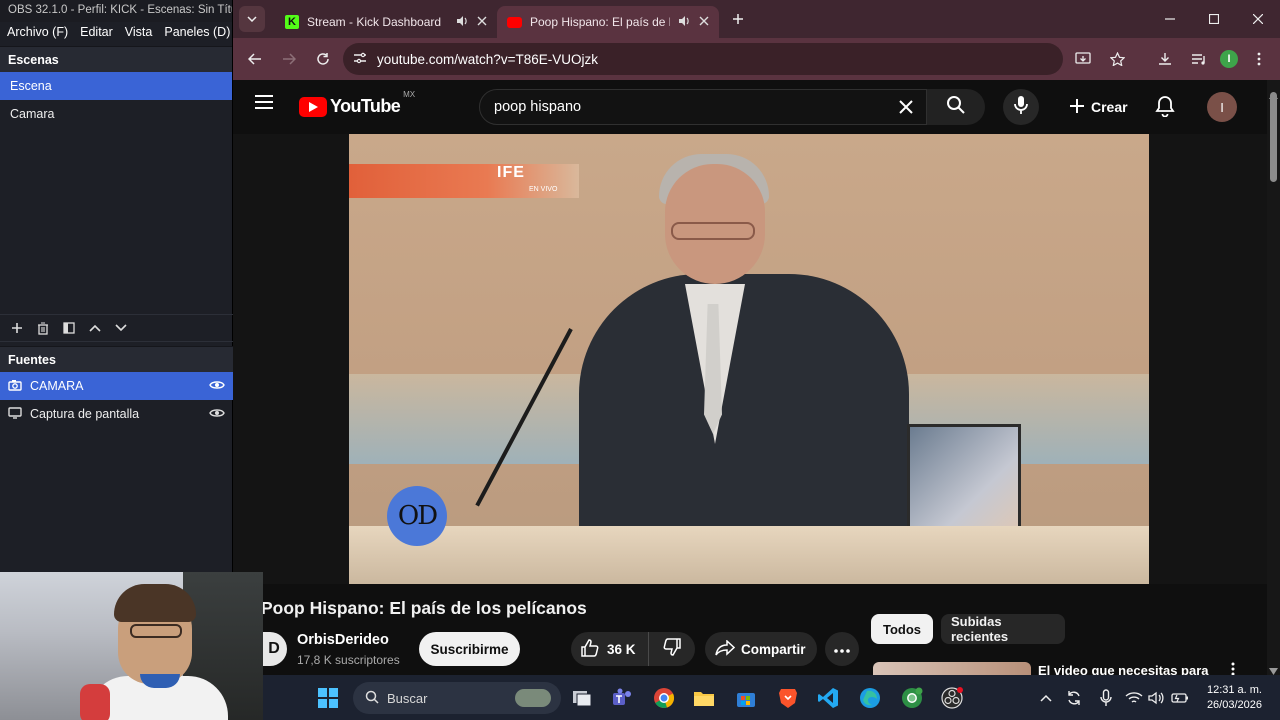 The width and height of the screenshot is (1280, 720). I want to click on taskbar-search-placeholder: Buscar, so click(407, 698).